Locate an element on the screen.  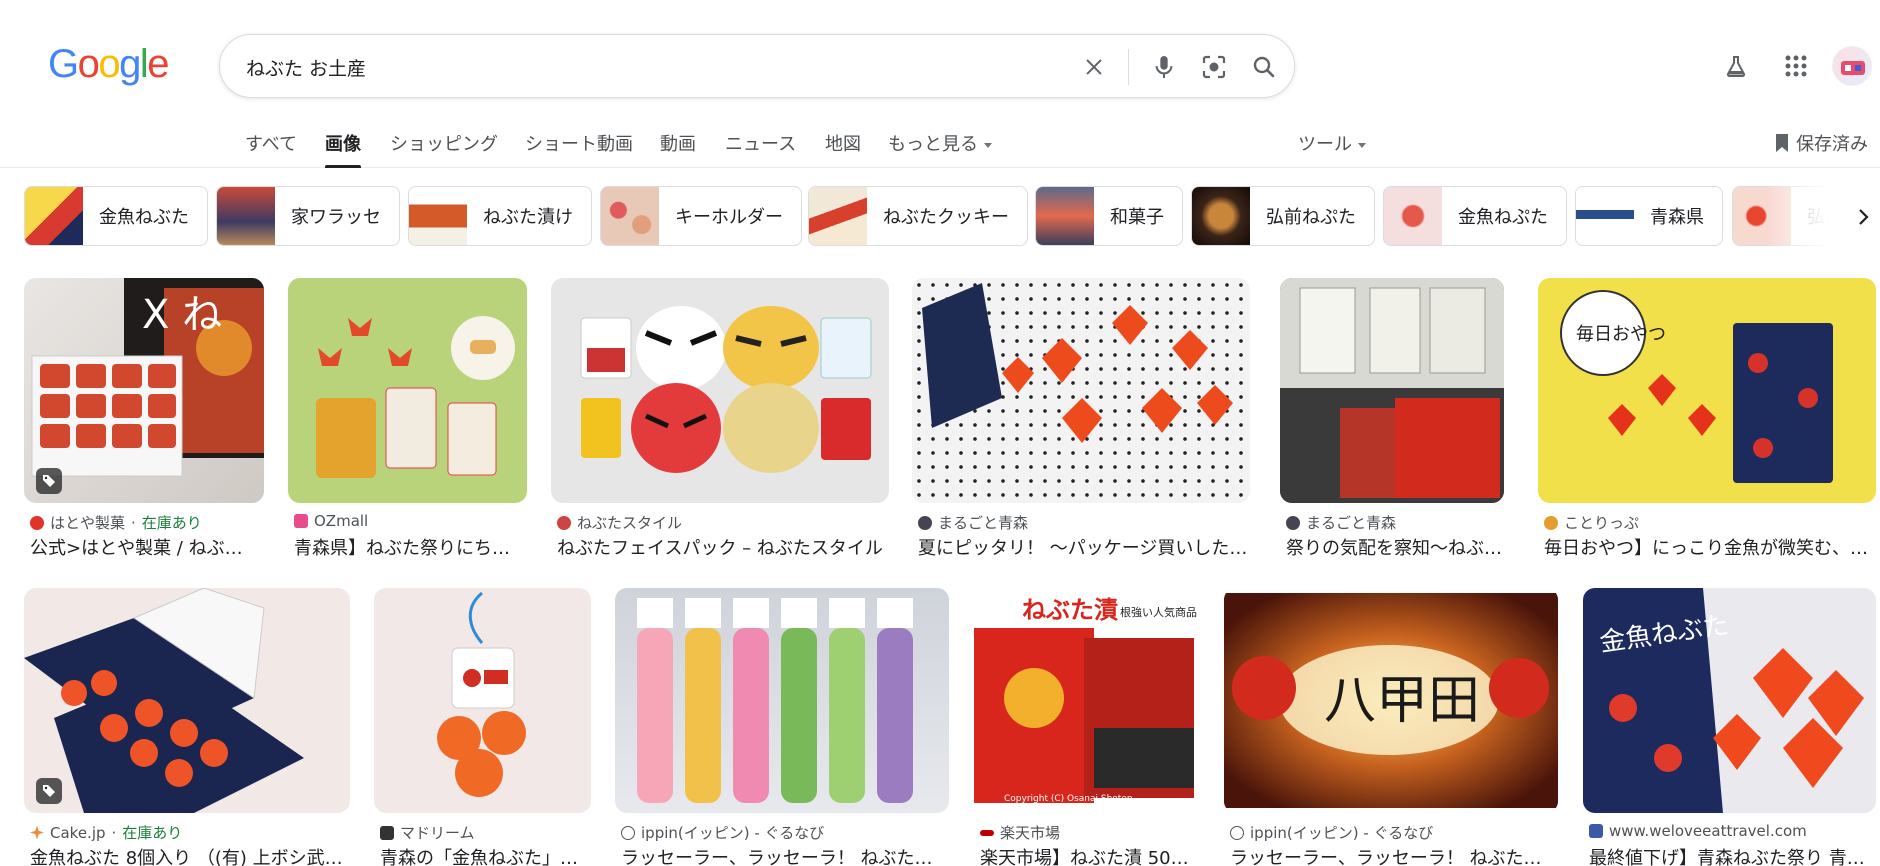
tab-more: もっと見る is located at coordinates (940, 148).